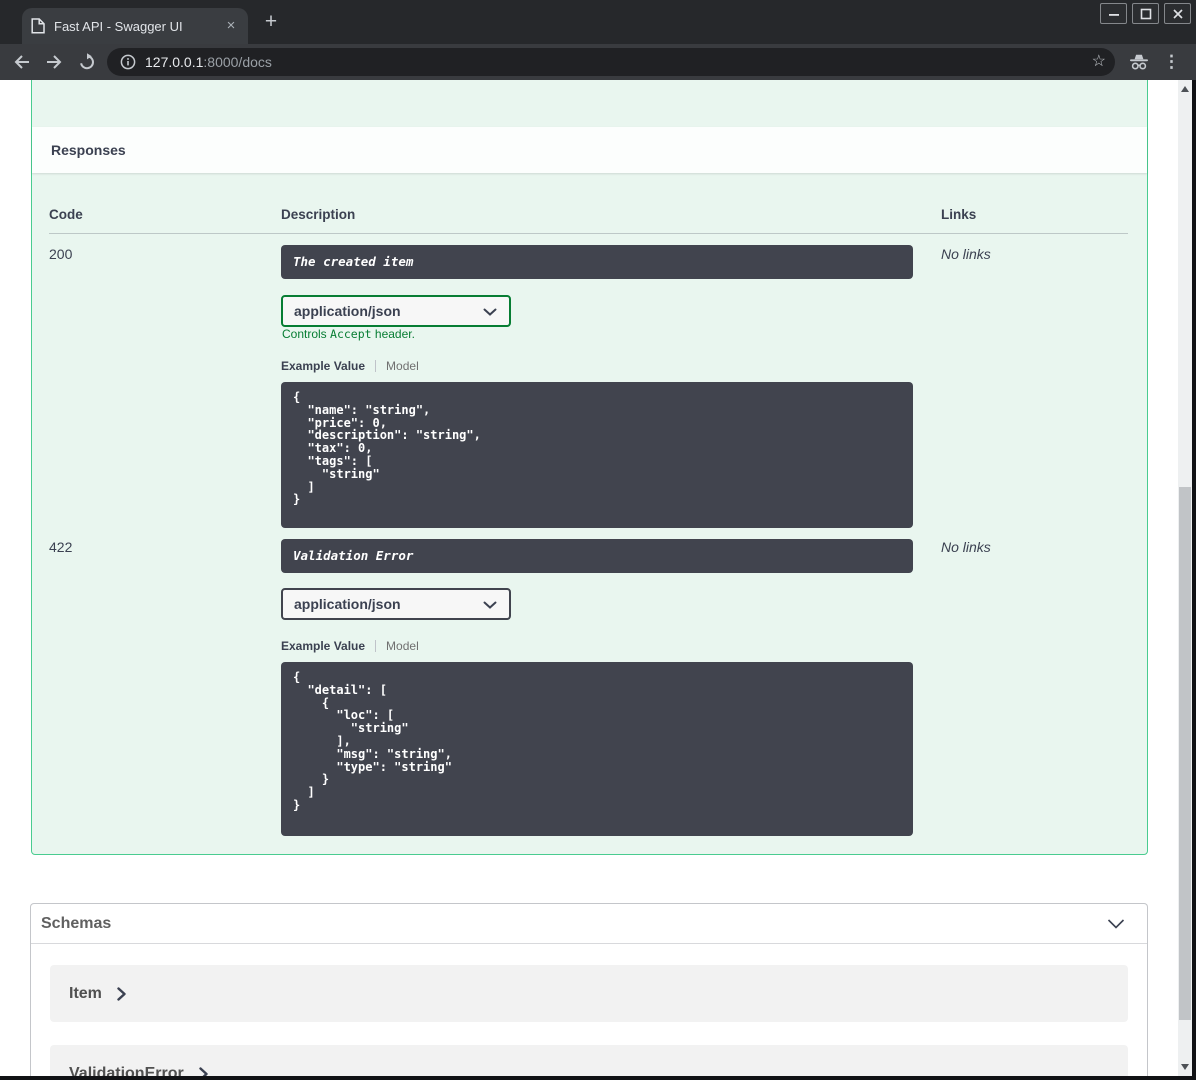  Describe the element at coordinates (396, 604) in the screenshot. I see `media-type-select-422: application/json` at that location.